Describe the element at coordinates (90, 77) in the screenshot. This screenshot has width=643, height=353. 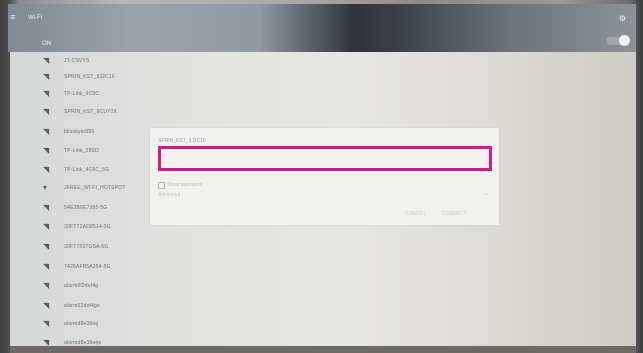
I see `network-name: SPRIN_KST_9J2C1F` at that location.